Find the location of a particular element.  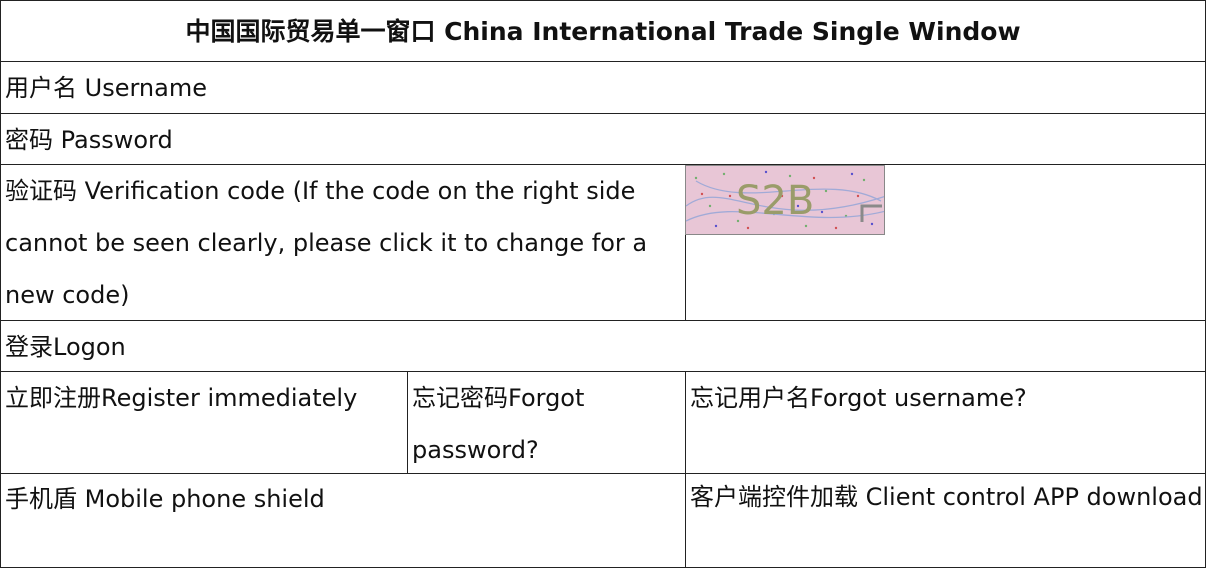

logon-button: 登录Logon is located at coordinates (603, 346).